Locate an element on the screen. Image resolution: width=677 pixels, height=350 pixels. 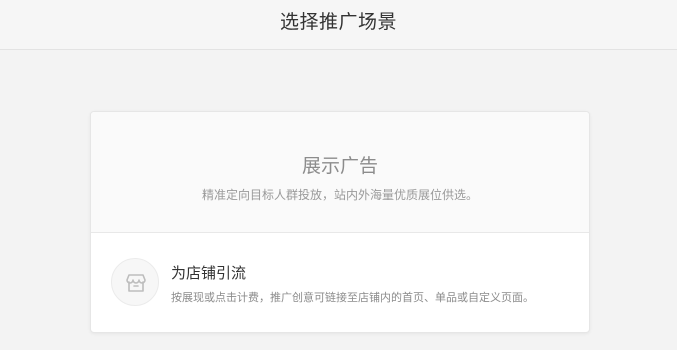
option-description: 按展现或点击计费，推广创意可链接至店铺内的首页、单品或自定义页面。 is located at coordinates (352, 297).